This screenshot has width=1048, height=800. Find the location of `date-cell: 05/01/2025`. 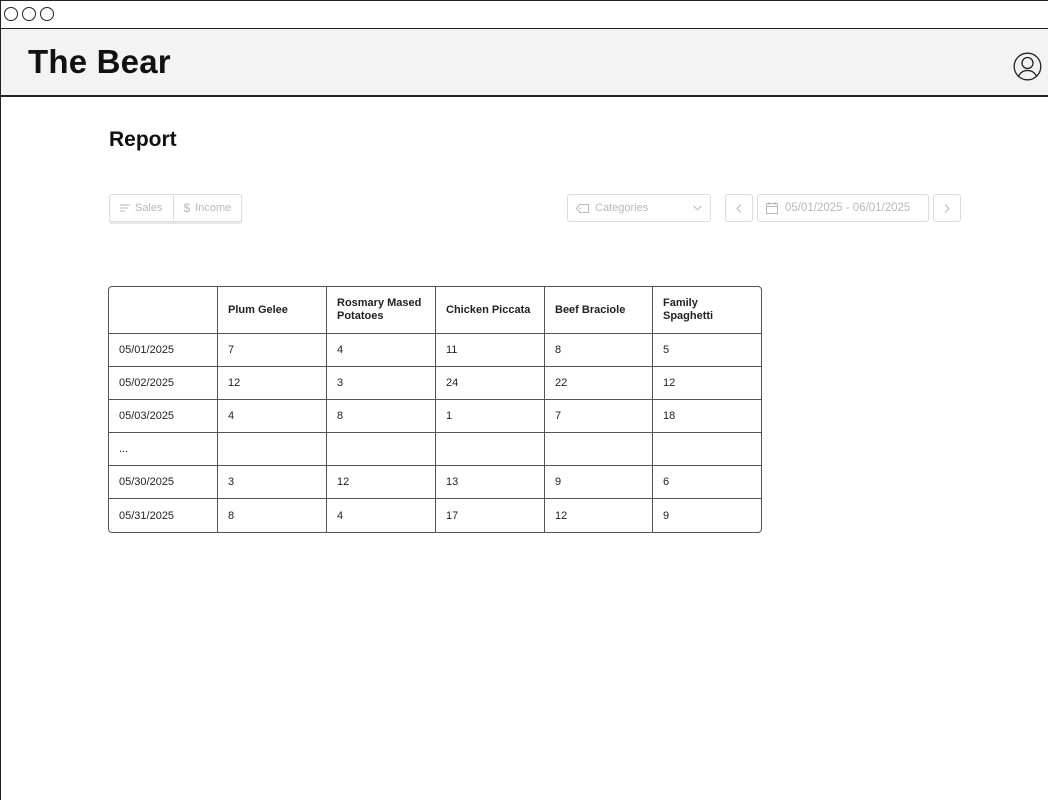

date-cell: 05/01/2025 is located at coordinates (163, 350).